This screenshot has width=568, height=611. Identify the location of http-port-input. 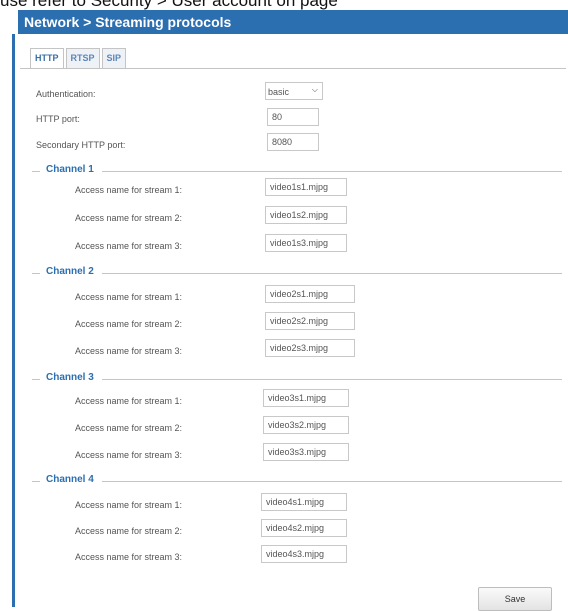
(293, 117).